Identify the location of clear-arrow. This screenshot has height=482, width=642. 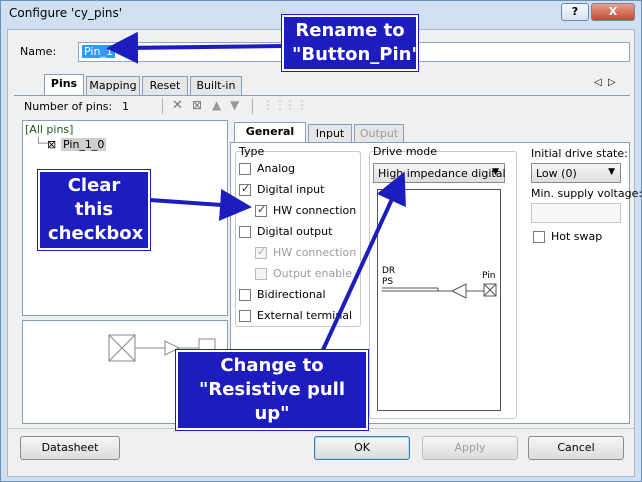
(200, 204).